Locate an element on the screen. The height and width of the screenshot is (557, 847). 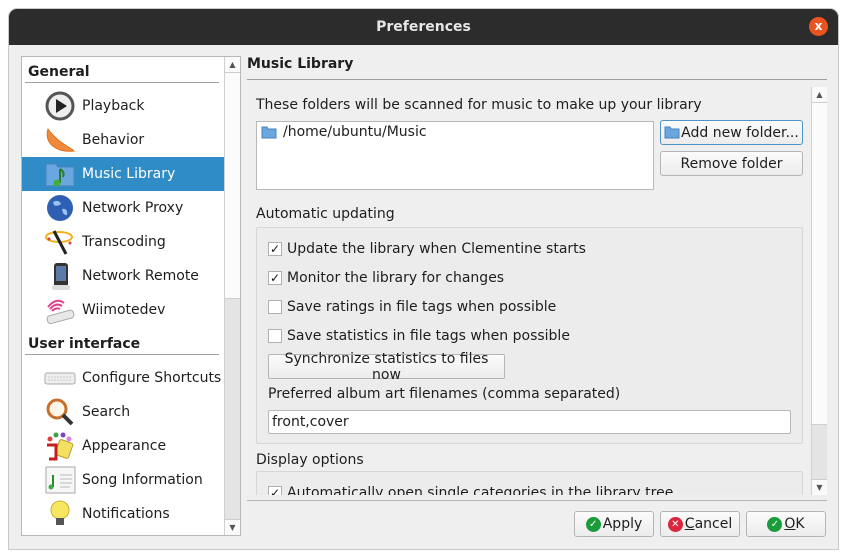
sidebar-item-network-remote: Network Remote is located at coordinates (123, 276).